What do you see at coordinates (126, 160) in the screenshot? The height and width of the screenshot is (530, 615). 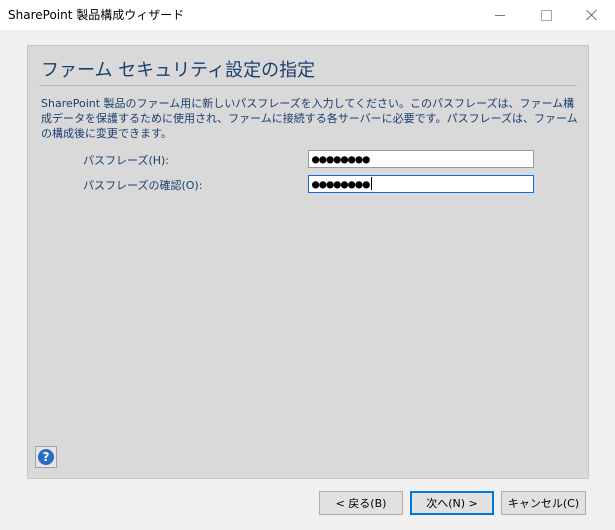 I see `passphrase-label: パスフレーズ(H):` at bounding box center [126, 160].